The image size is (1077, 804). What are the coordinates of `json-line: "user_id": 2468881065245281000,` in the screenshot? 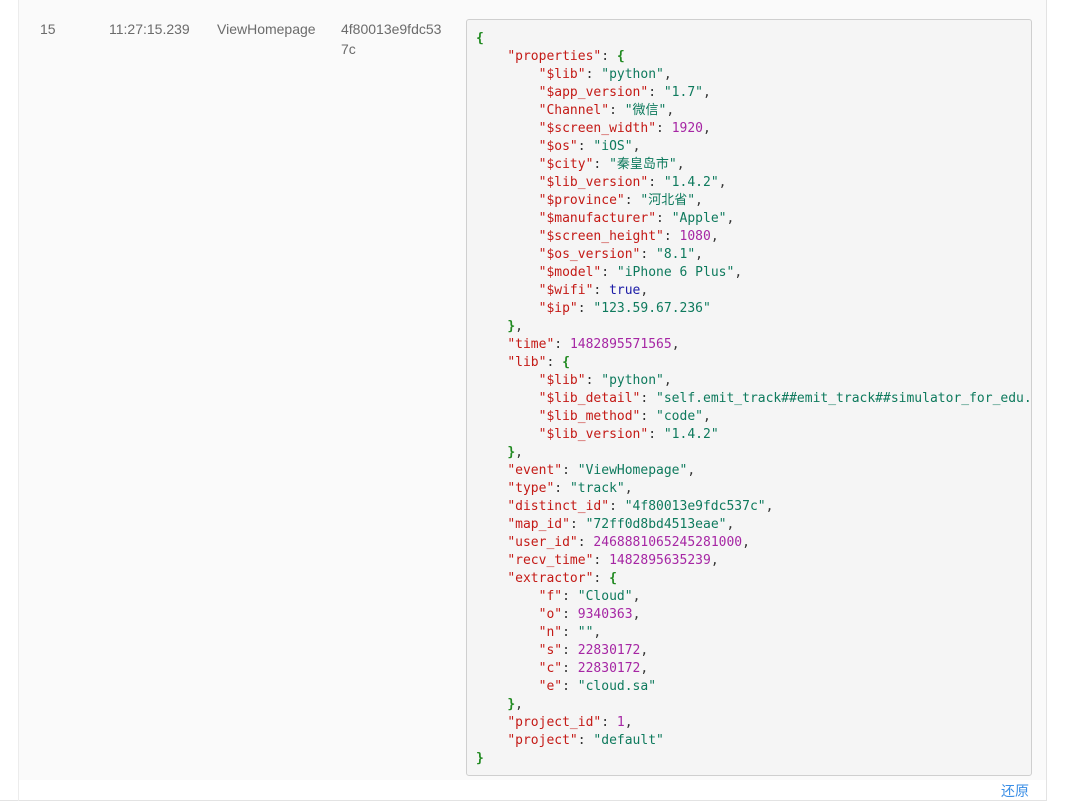 It's located at (753, 543).